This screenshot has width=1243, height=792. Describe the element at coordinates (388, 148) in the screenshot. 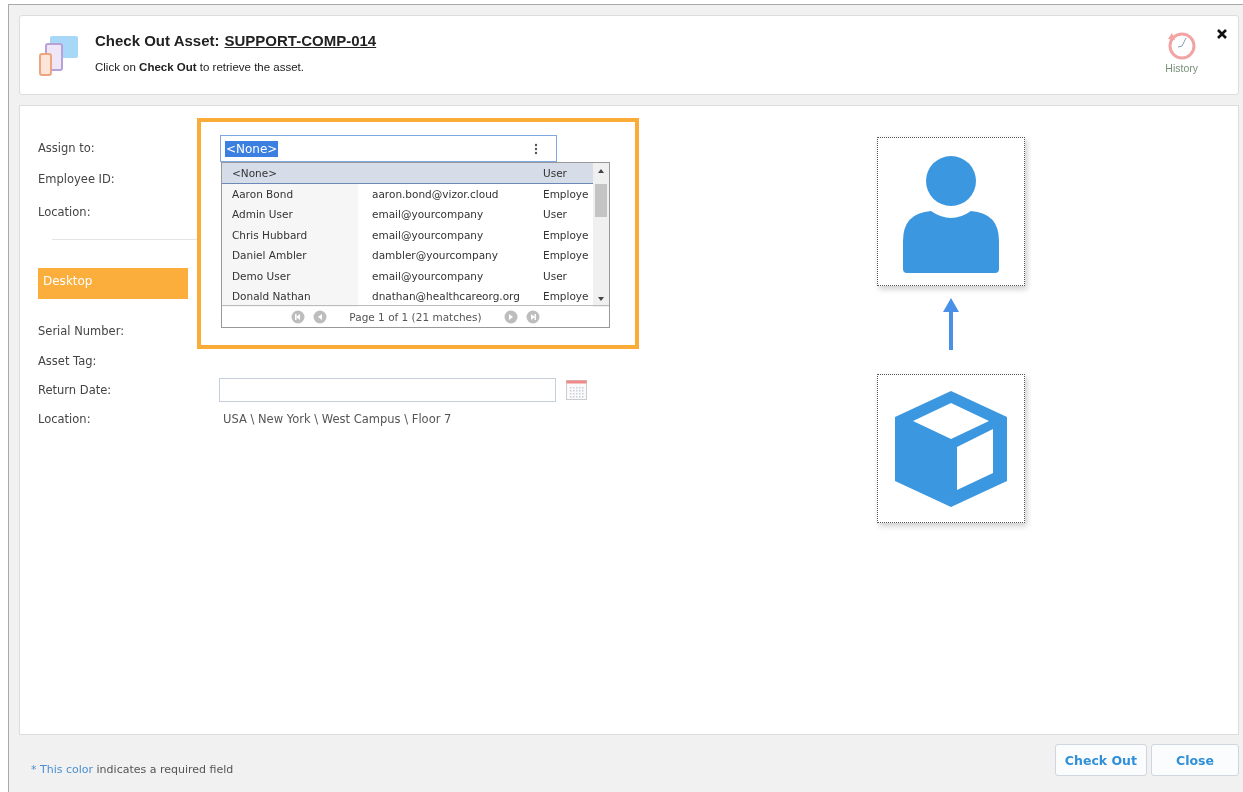

I see `assign-to-field: <None>` at that location.